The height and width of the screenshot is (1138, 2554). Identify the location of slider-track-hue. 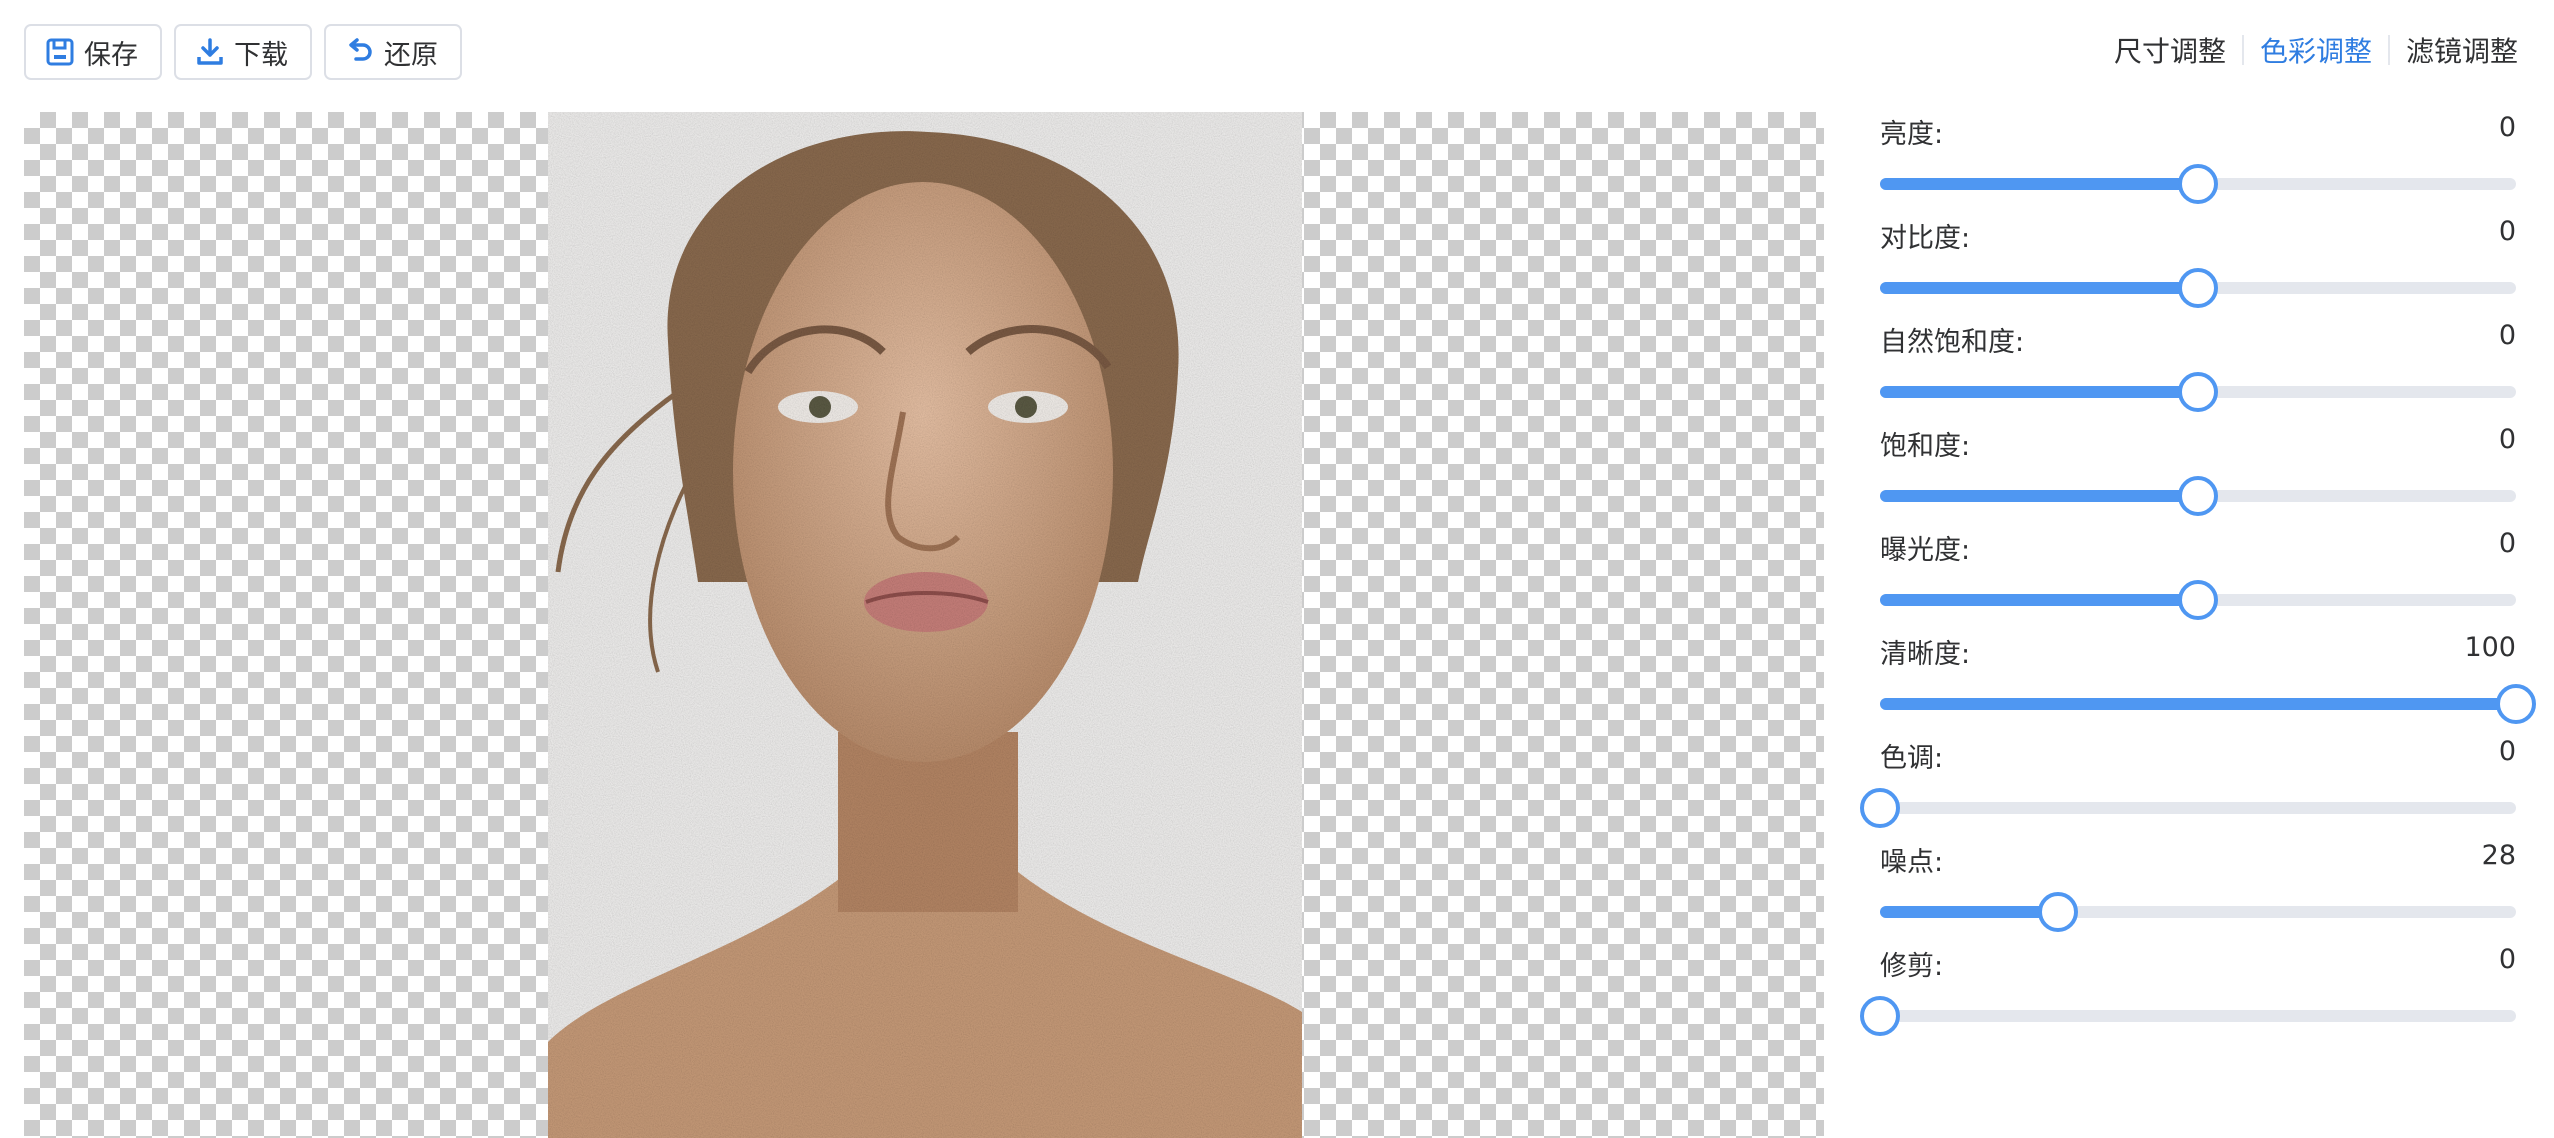
(2198, 808).